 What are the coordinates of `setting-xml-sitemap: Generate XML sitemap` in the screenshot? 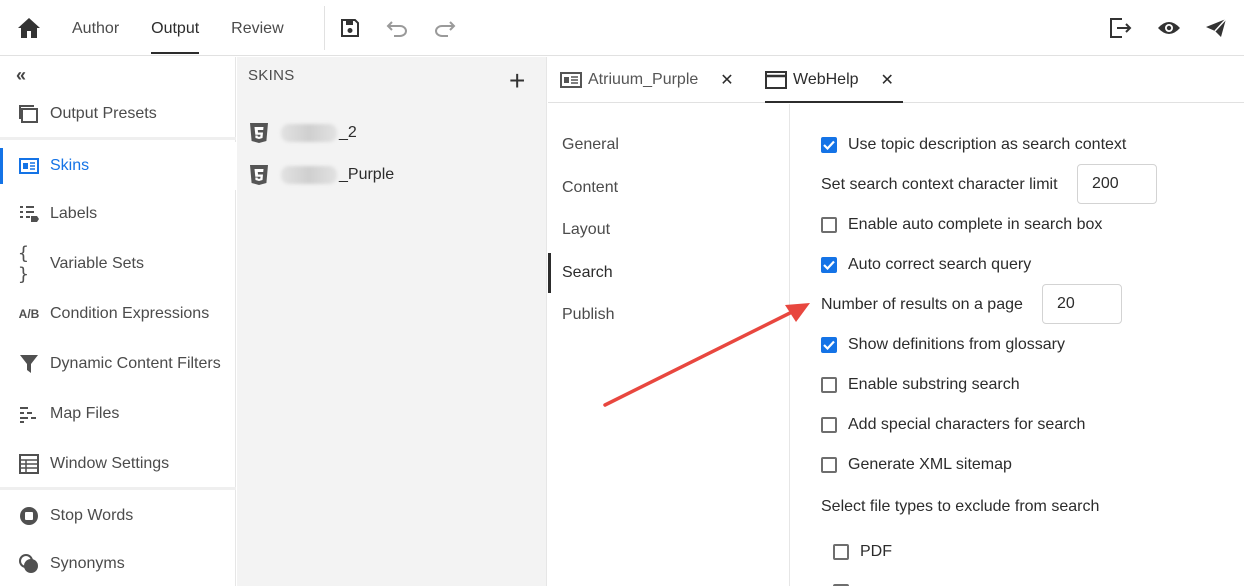 It's located at (916, 465).